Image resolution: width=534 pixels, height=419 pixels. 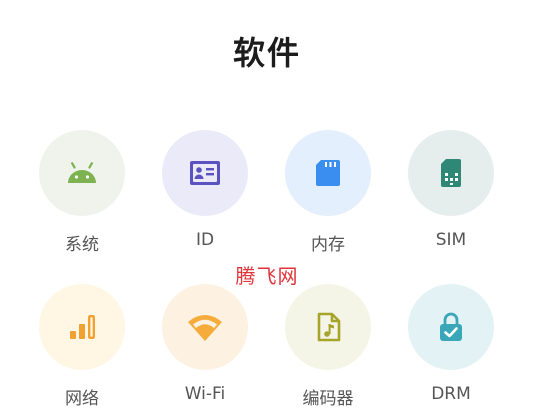 I want to click on tile-network: 网络, so click(x=82, y=349).